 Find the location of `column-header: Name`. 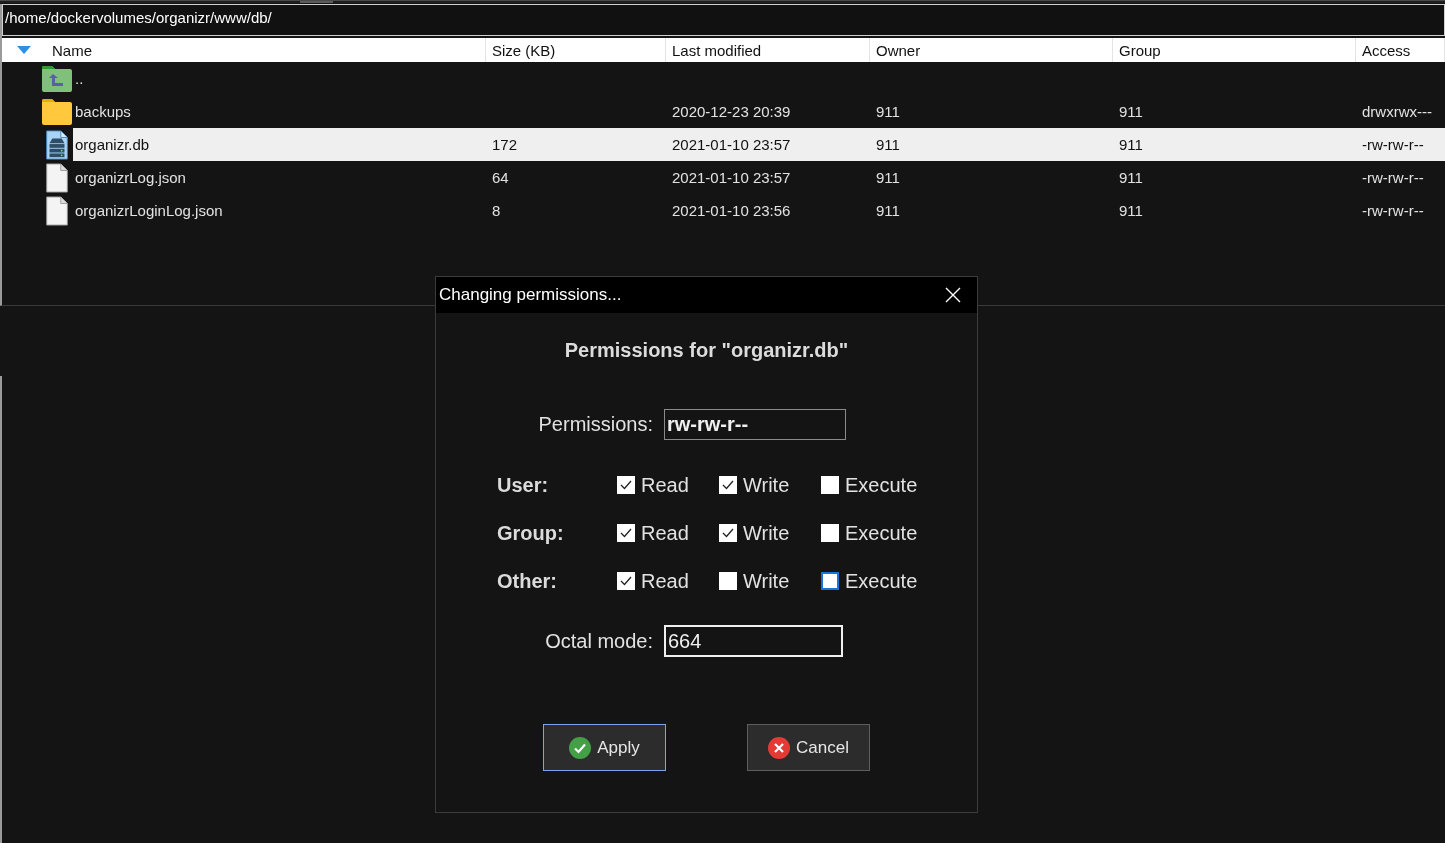

column-header: Name is located at coordinates (244, 50).